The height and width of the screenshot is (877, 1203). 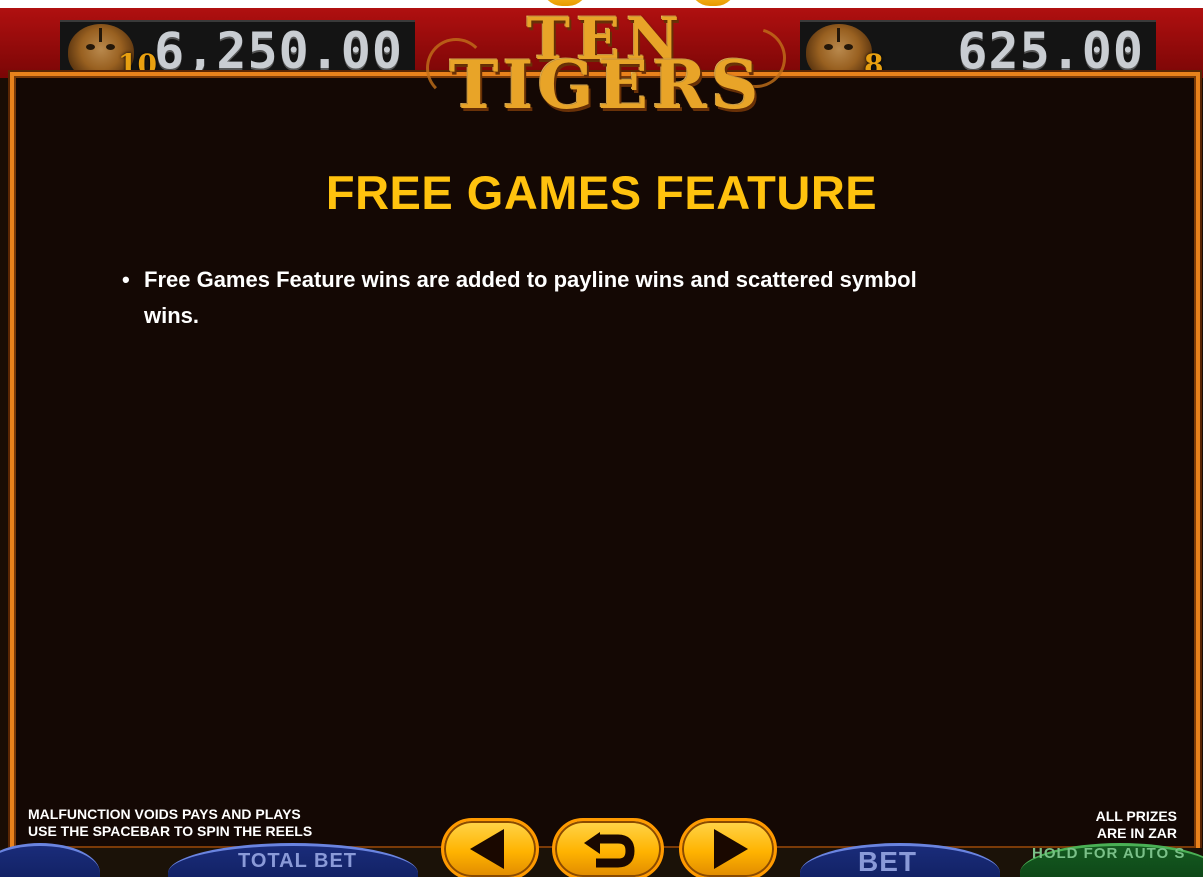 What do you see at coordinates (731, 849) in the screenshot?
I see `triangle-right-icon` at bounding box center [731, 849].